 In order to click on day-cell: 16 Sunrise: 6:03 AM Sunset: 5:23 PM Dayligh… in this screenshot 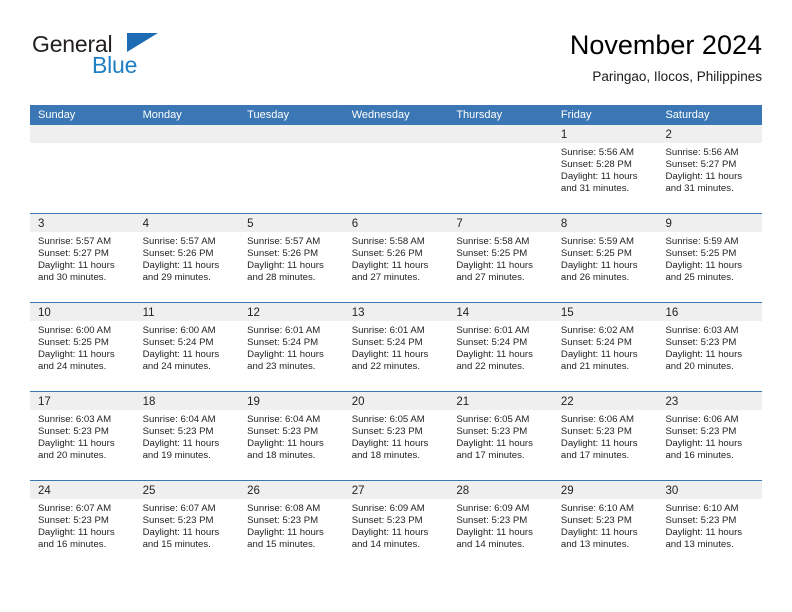, I will do `click(710, 347)`.